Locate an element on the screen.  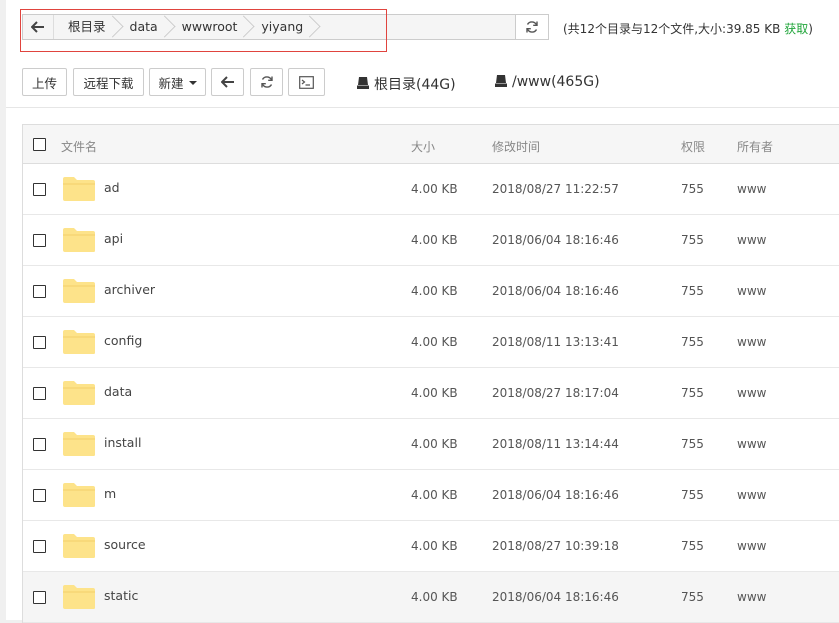
header-mtime: 修改时间 is located at coordinates (516, 146).